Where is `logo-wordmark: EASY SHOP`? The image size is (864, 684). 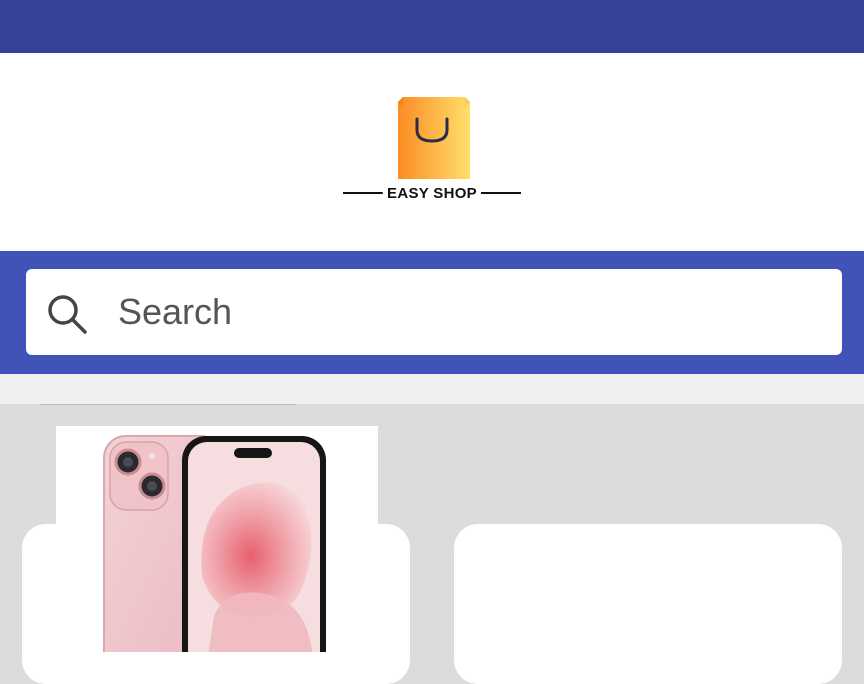 logo-wordmark: EASY SHOP is located at coordinates (432, 193).